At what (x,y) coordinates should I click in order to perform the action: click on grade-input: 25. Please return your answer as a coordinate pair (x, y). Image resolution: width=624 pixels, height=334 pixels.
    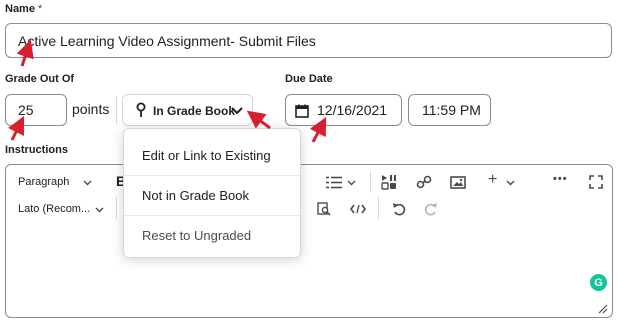
    Looking at the image, I should click on (36, 110).